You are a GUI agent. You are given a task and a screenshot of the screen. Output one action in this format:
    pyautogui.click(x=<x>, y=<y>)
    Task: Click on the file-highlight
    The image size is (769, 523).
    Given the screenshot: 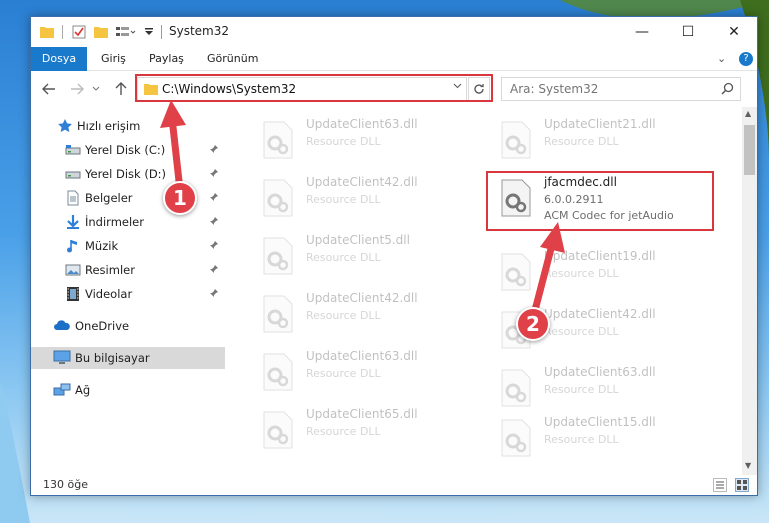 What is the action you would take?
    pyautogui.click(x=600, y=201)
    